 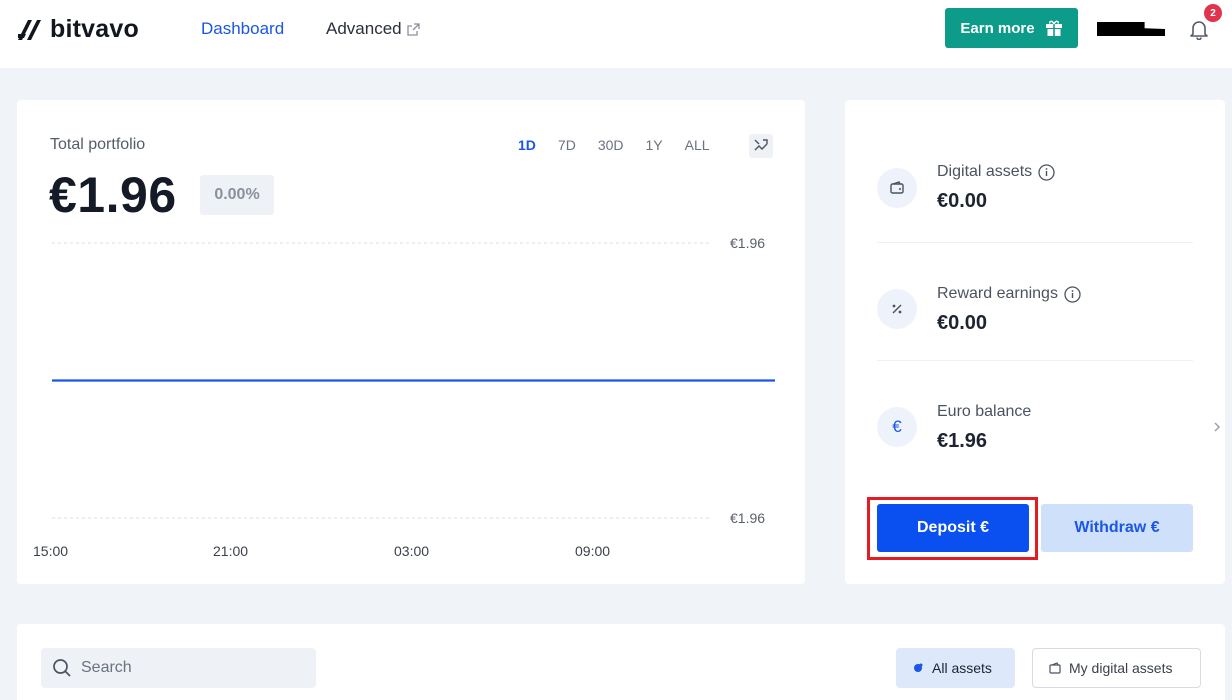 I want to click on balance-row-reward-earnings: Reward earnings €0.00, so click(x=1035, y=327).